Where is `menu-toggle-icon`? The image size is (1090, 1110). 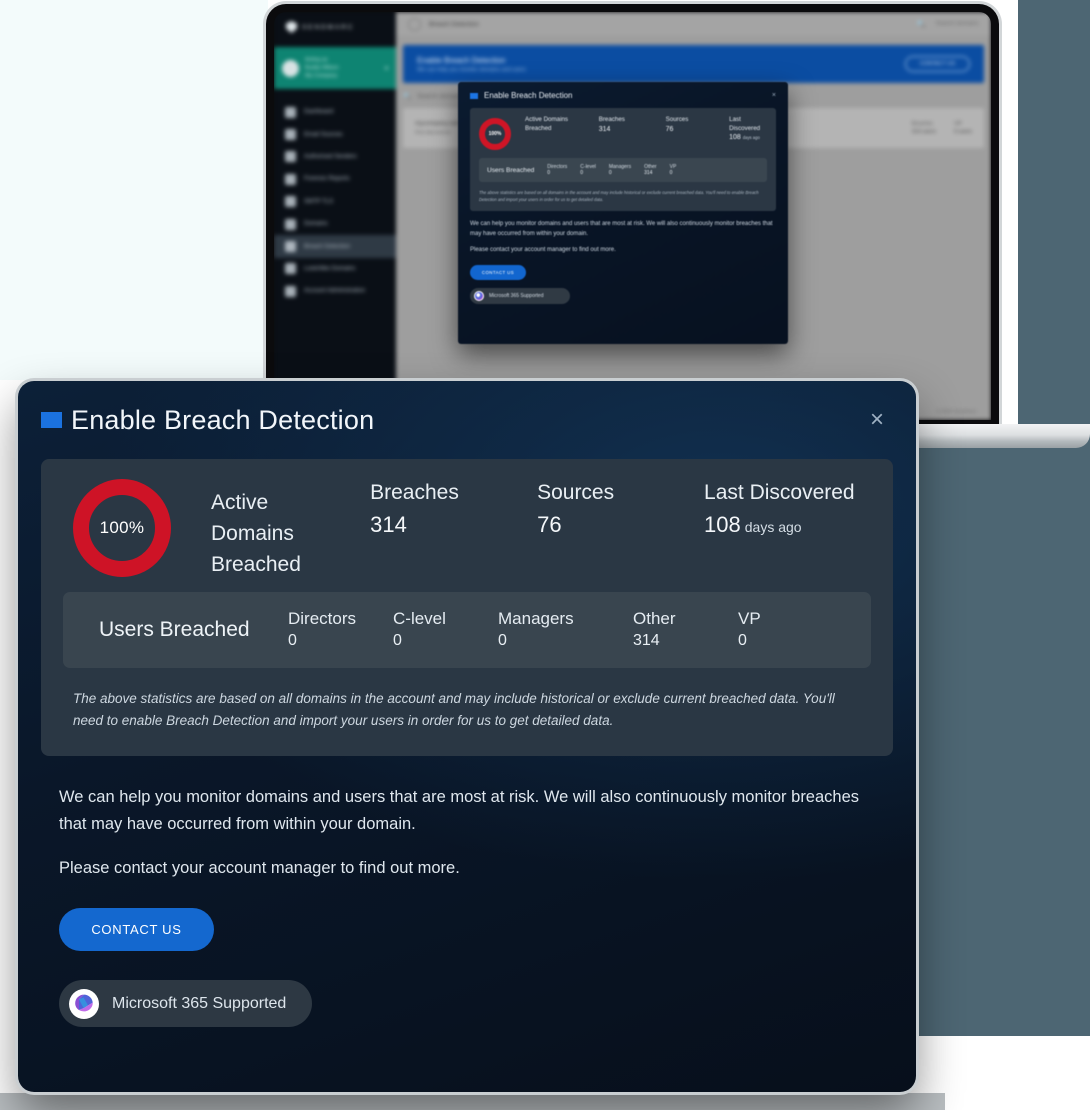 menu-toggle-icon is located at coordinates (414, 24).